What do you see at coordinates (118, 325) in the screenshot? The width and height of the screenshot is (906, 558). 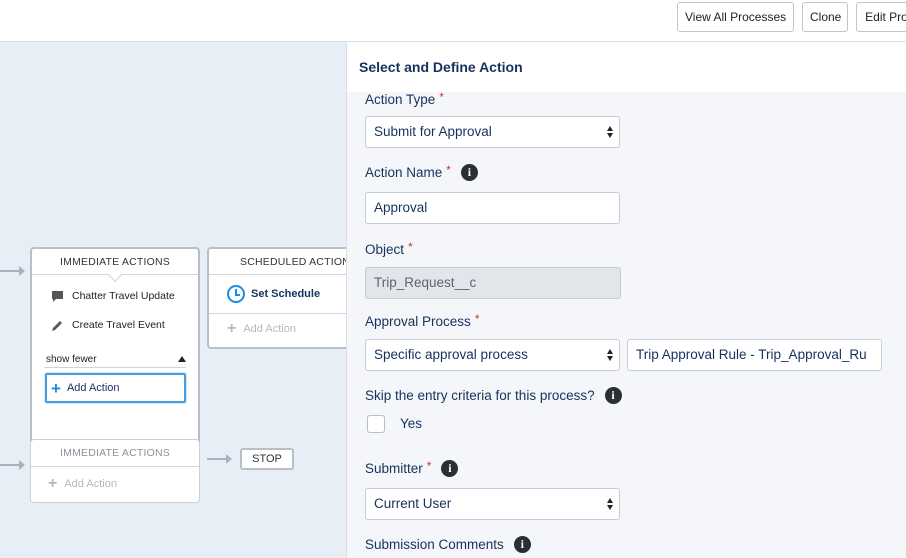 I see `action-label: Create Travel Event` at bounding box center [118, 325].